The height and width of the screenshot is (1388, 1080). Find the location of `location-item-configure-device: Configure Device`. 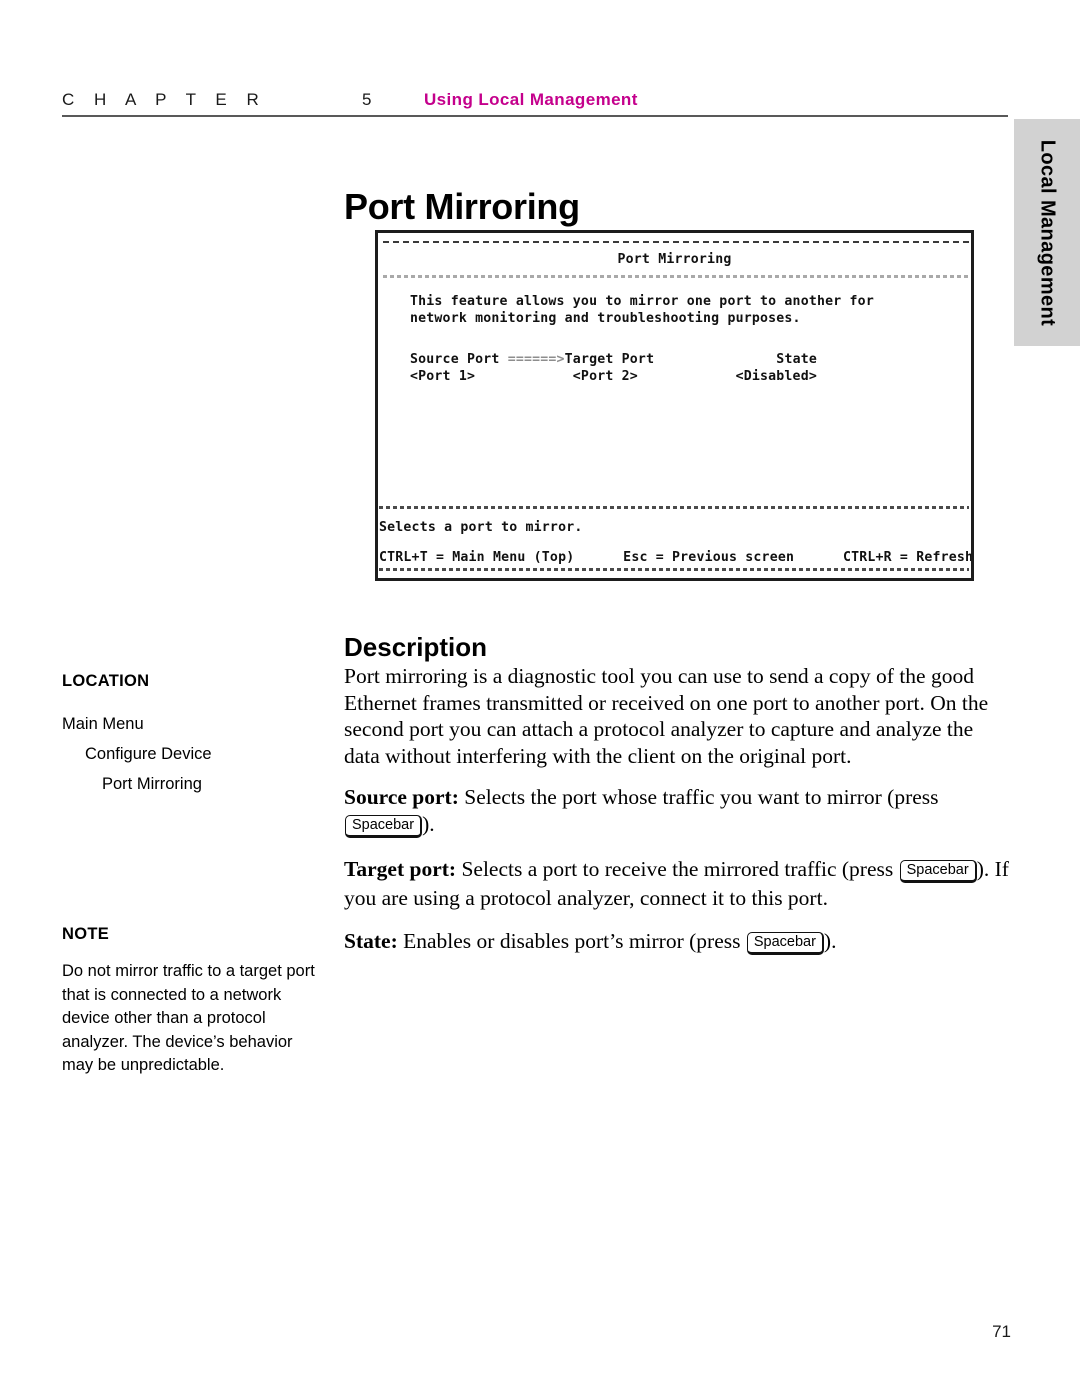

location-item-configure-device: Configure Device is located at coordinates (148, 754).